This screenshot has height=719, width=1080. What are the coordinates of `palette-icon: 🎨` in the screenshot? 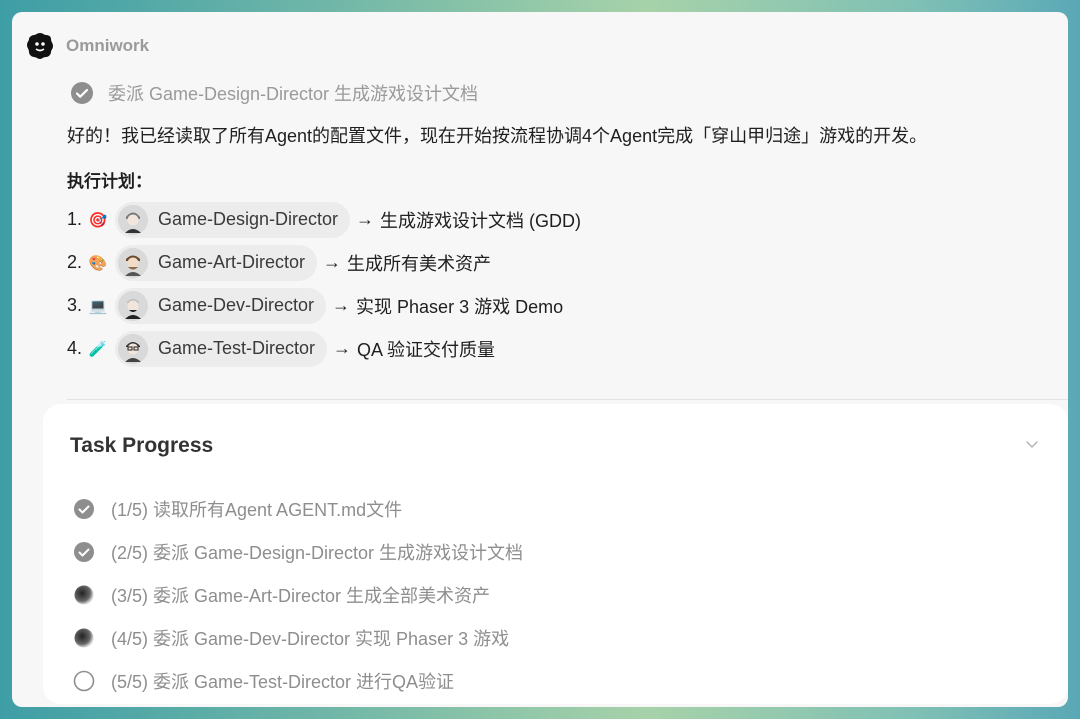 It's located at (98, 263).